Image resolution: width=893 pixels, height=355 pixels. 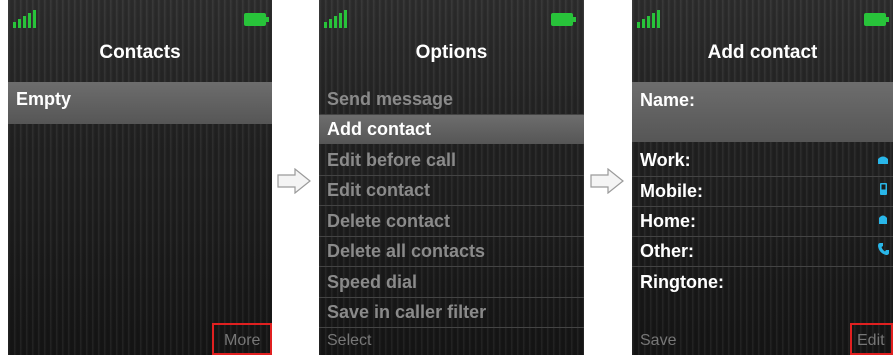 I want to click on softkey-save-button: Save, so click(x=658, y=341).